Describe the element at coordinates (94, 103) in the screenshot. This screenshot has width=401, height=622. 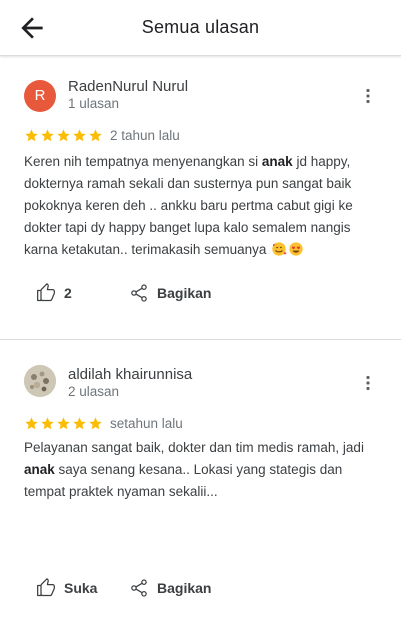
I see `author-review-count: 1 ulasan` at that location.